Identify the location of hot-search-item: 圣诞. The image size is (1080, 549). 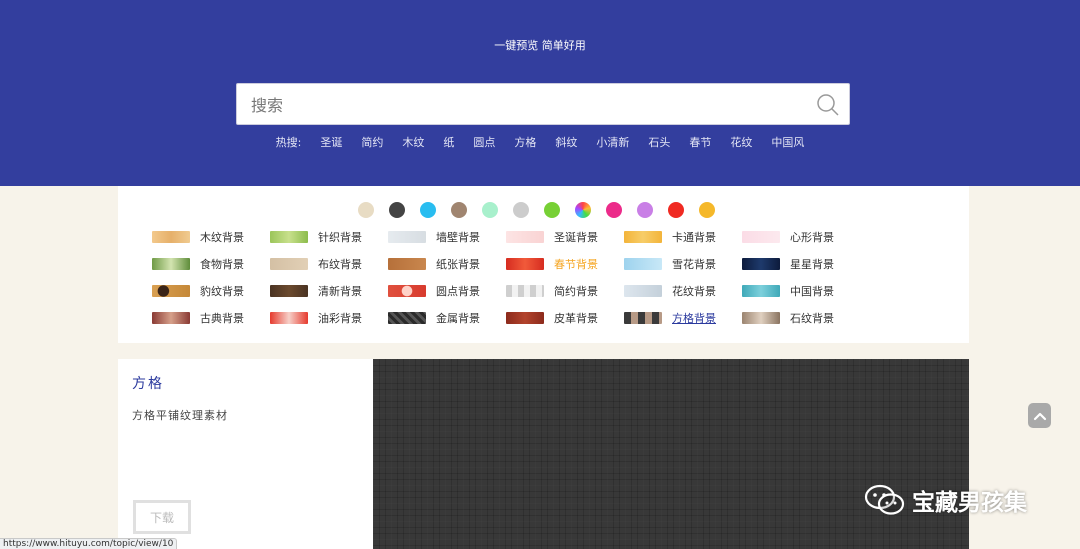
(331, 142).